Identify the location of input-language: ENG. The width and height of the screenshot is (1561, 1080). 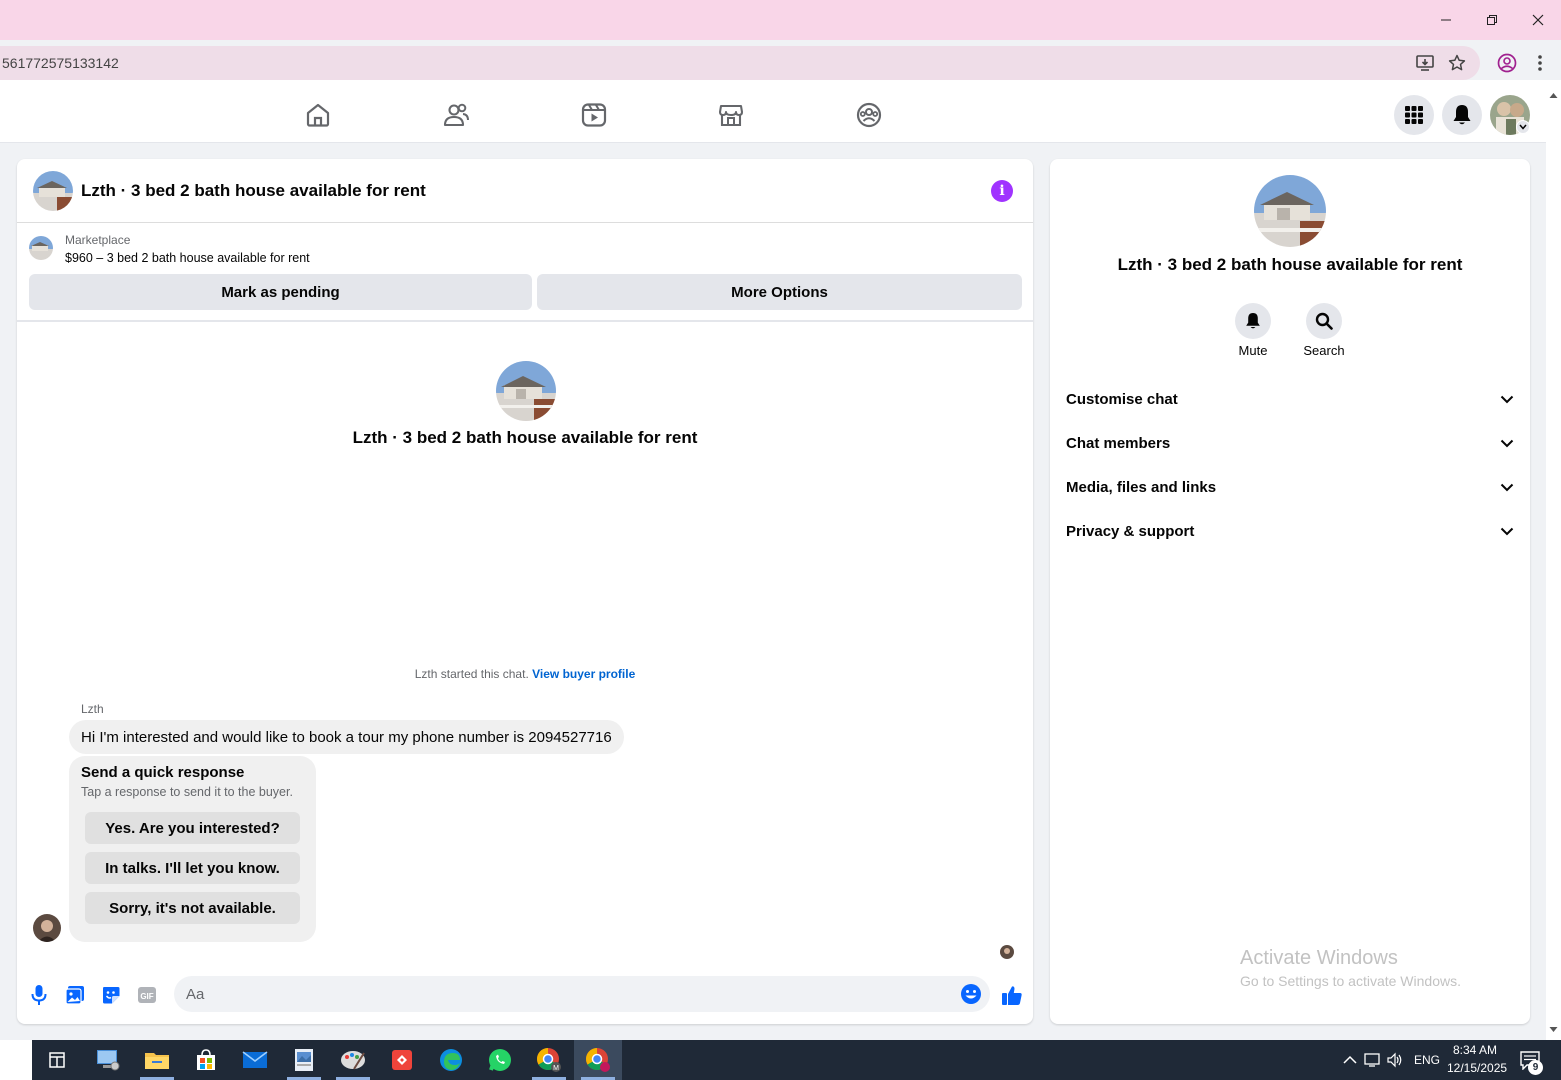
(1427, 1060).